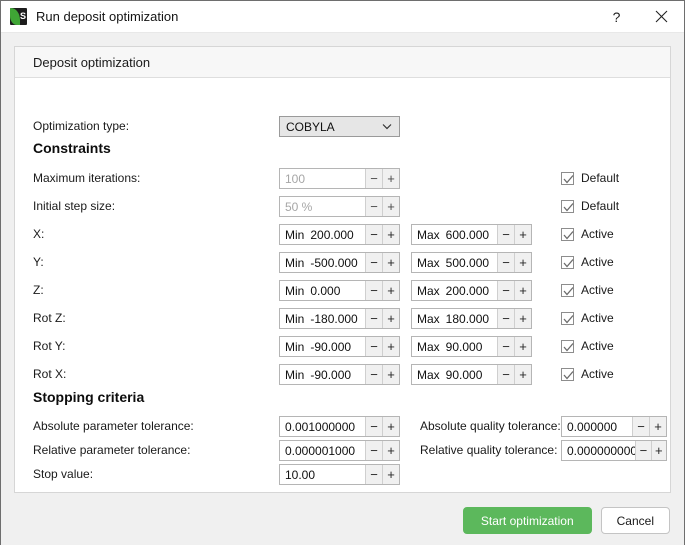  Describe the element at coordinates (587, 262) in the screenshot. I see `constraint-3-checkbox: Active` at that location.